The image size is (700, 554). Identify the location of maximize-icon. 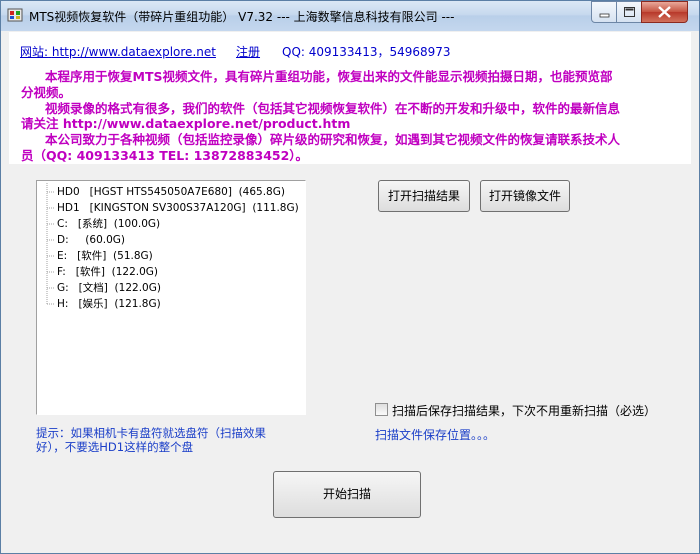
(629, 12).